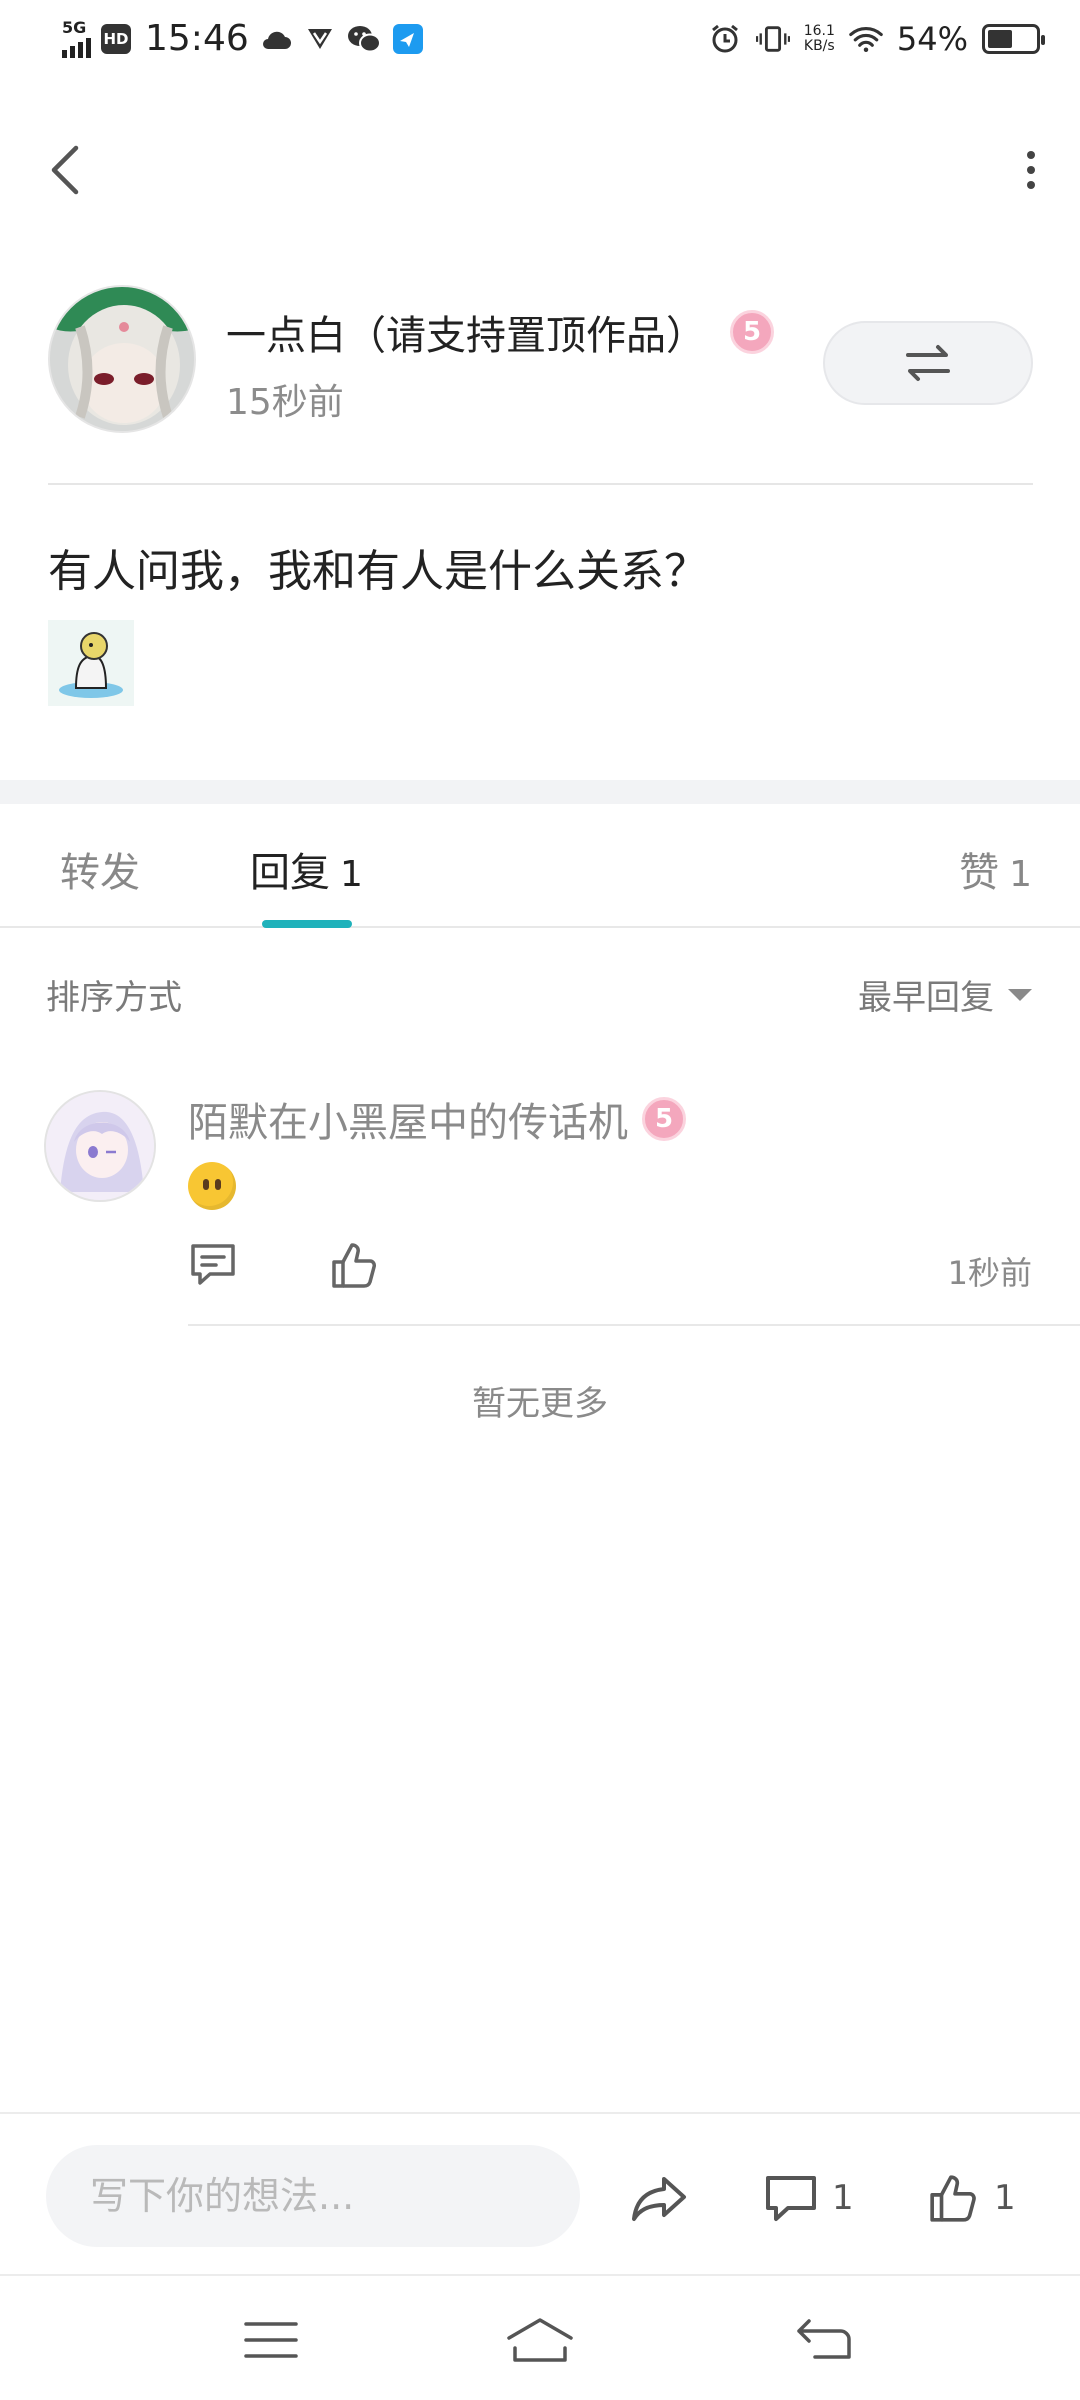 This screenshot has width=1080, height=2400. What do you see at coordinates (819, 38) in the screenshot?
I see `network-speed: 16.1 KB/s` at bounding box center [819, 38].